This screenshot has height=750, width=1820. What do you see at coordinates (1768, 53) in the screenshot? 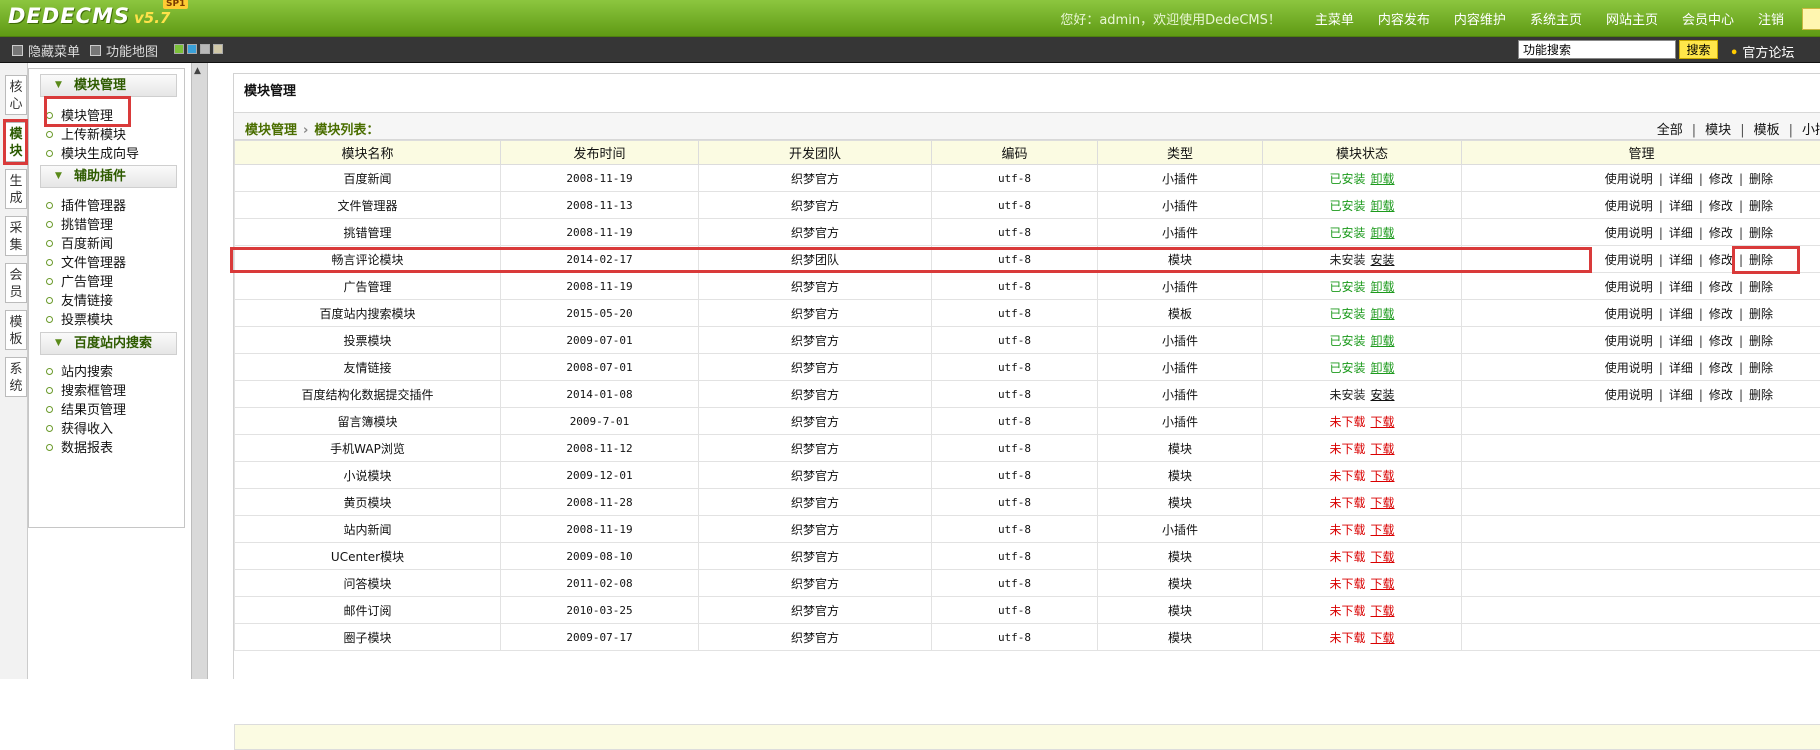
I see `forum-label: 官方论坛` at bounding box center [1768, 53].